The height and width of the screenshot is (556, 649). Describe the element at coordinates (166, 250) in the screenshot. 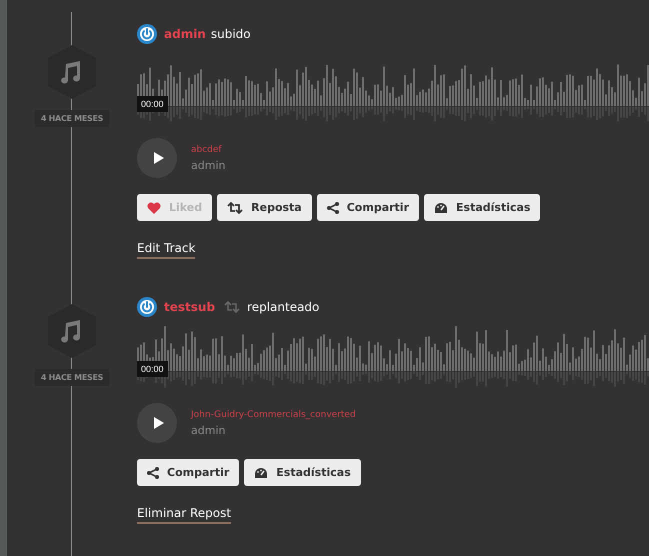

I see `action-link: Edit Track` at that location.